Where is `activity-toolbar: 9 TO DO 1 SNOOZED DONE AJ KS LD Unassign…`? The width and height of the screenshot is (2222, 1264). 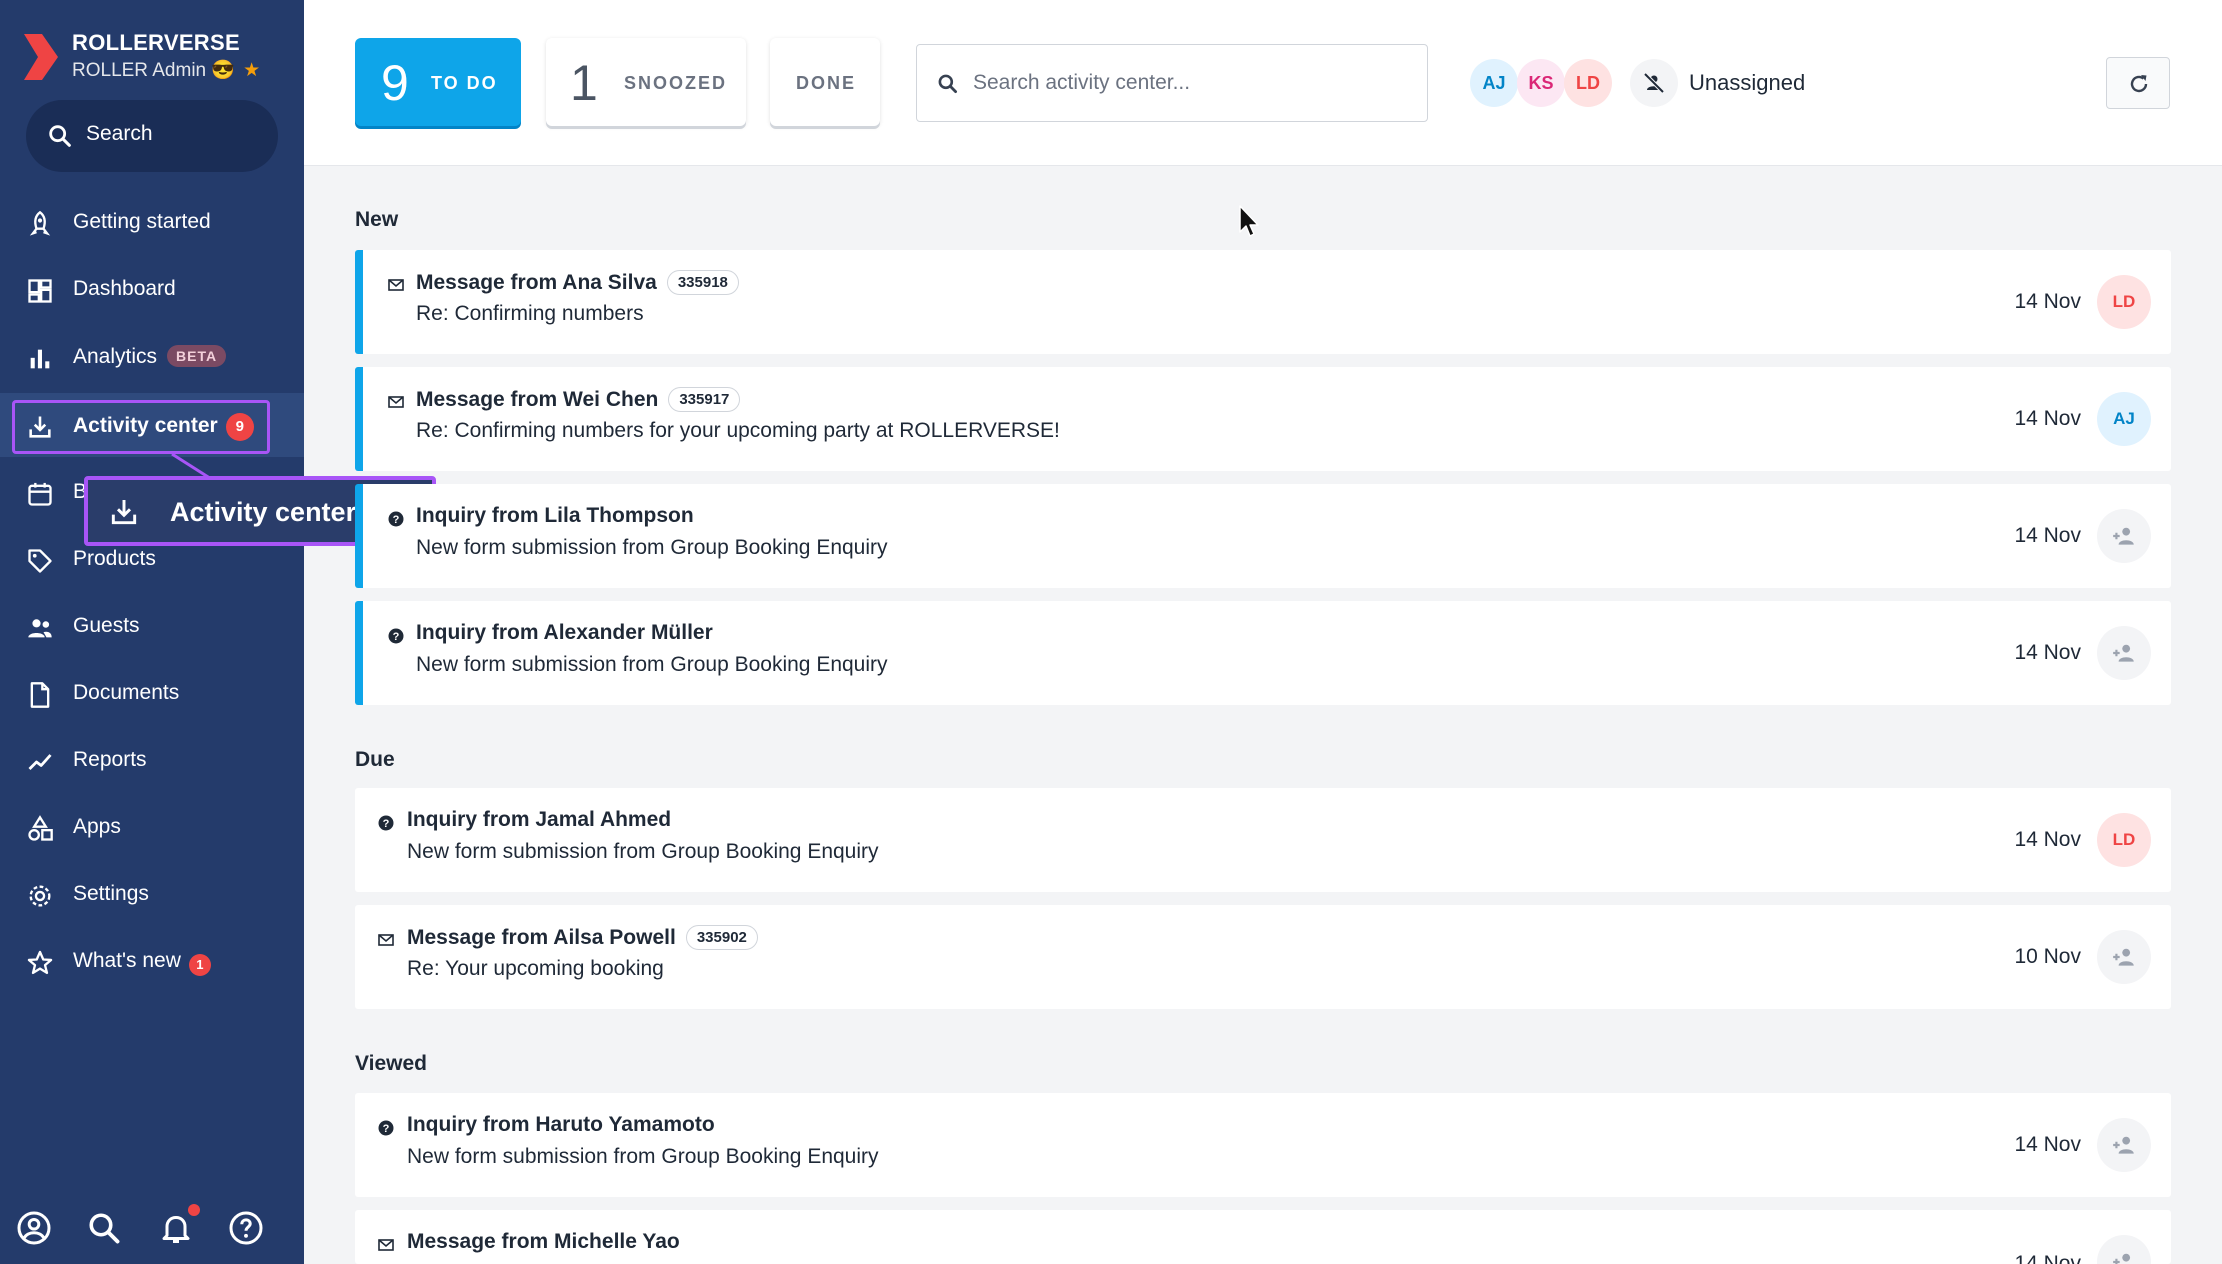 activity-toolbar: 9 TO DO 1 SNOOZED DONE AJ KS LD Unassign… is located at coordinates (1263, 83).